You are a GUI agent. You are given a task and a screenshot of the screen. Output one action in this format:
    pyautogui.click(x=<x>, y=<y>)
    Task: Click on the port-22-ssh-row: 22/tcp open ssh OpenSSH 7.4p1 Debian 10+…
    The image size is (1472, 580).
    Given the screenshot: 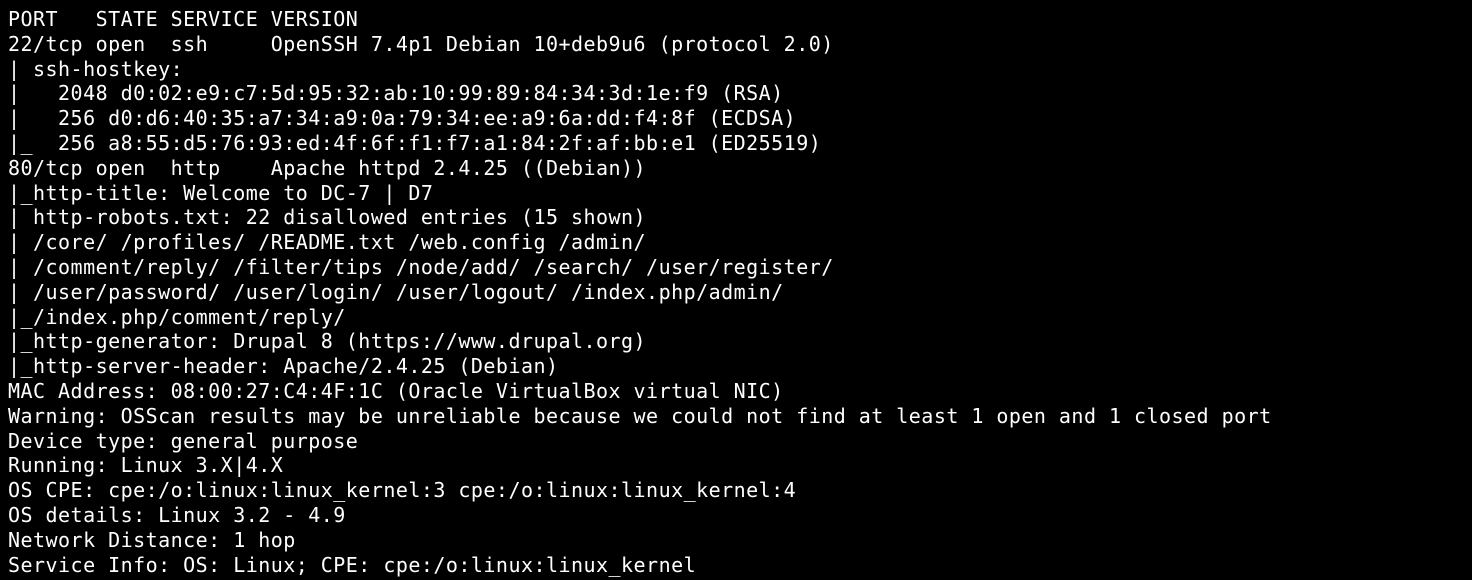 What is the action you would take?
    pyautogui.click(x=421, y=43)
    